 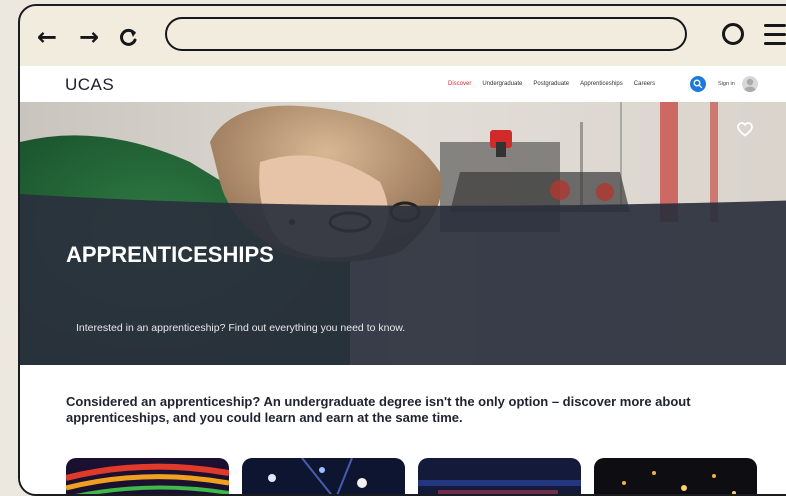 I want to click on reload-icon, so click(x=129, y=37).